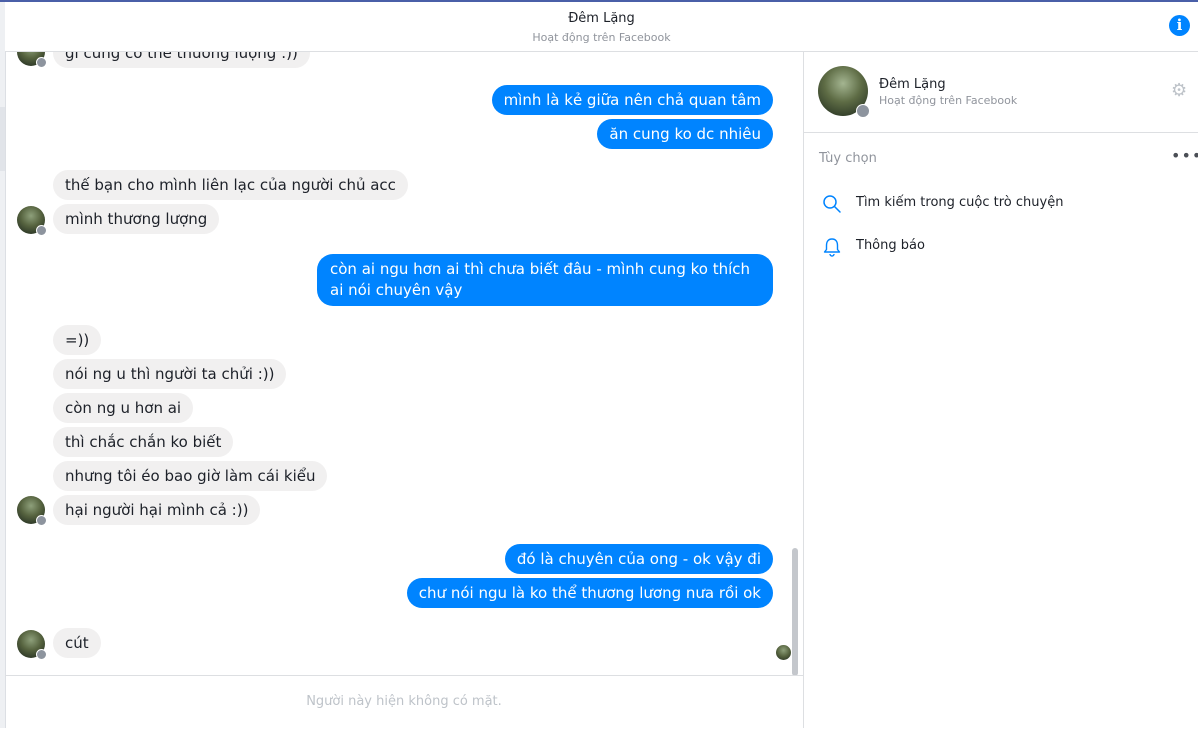 The width and height of the screenshot is (1198, 729). What do you see at coordinates (803, 390) in the screenshot?
I see `panel-divider` at bounding box center [803, 390].